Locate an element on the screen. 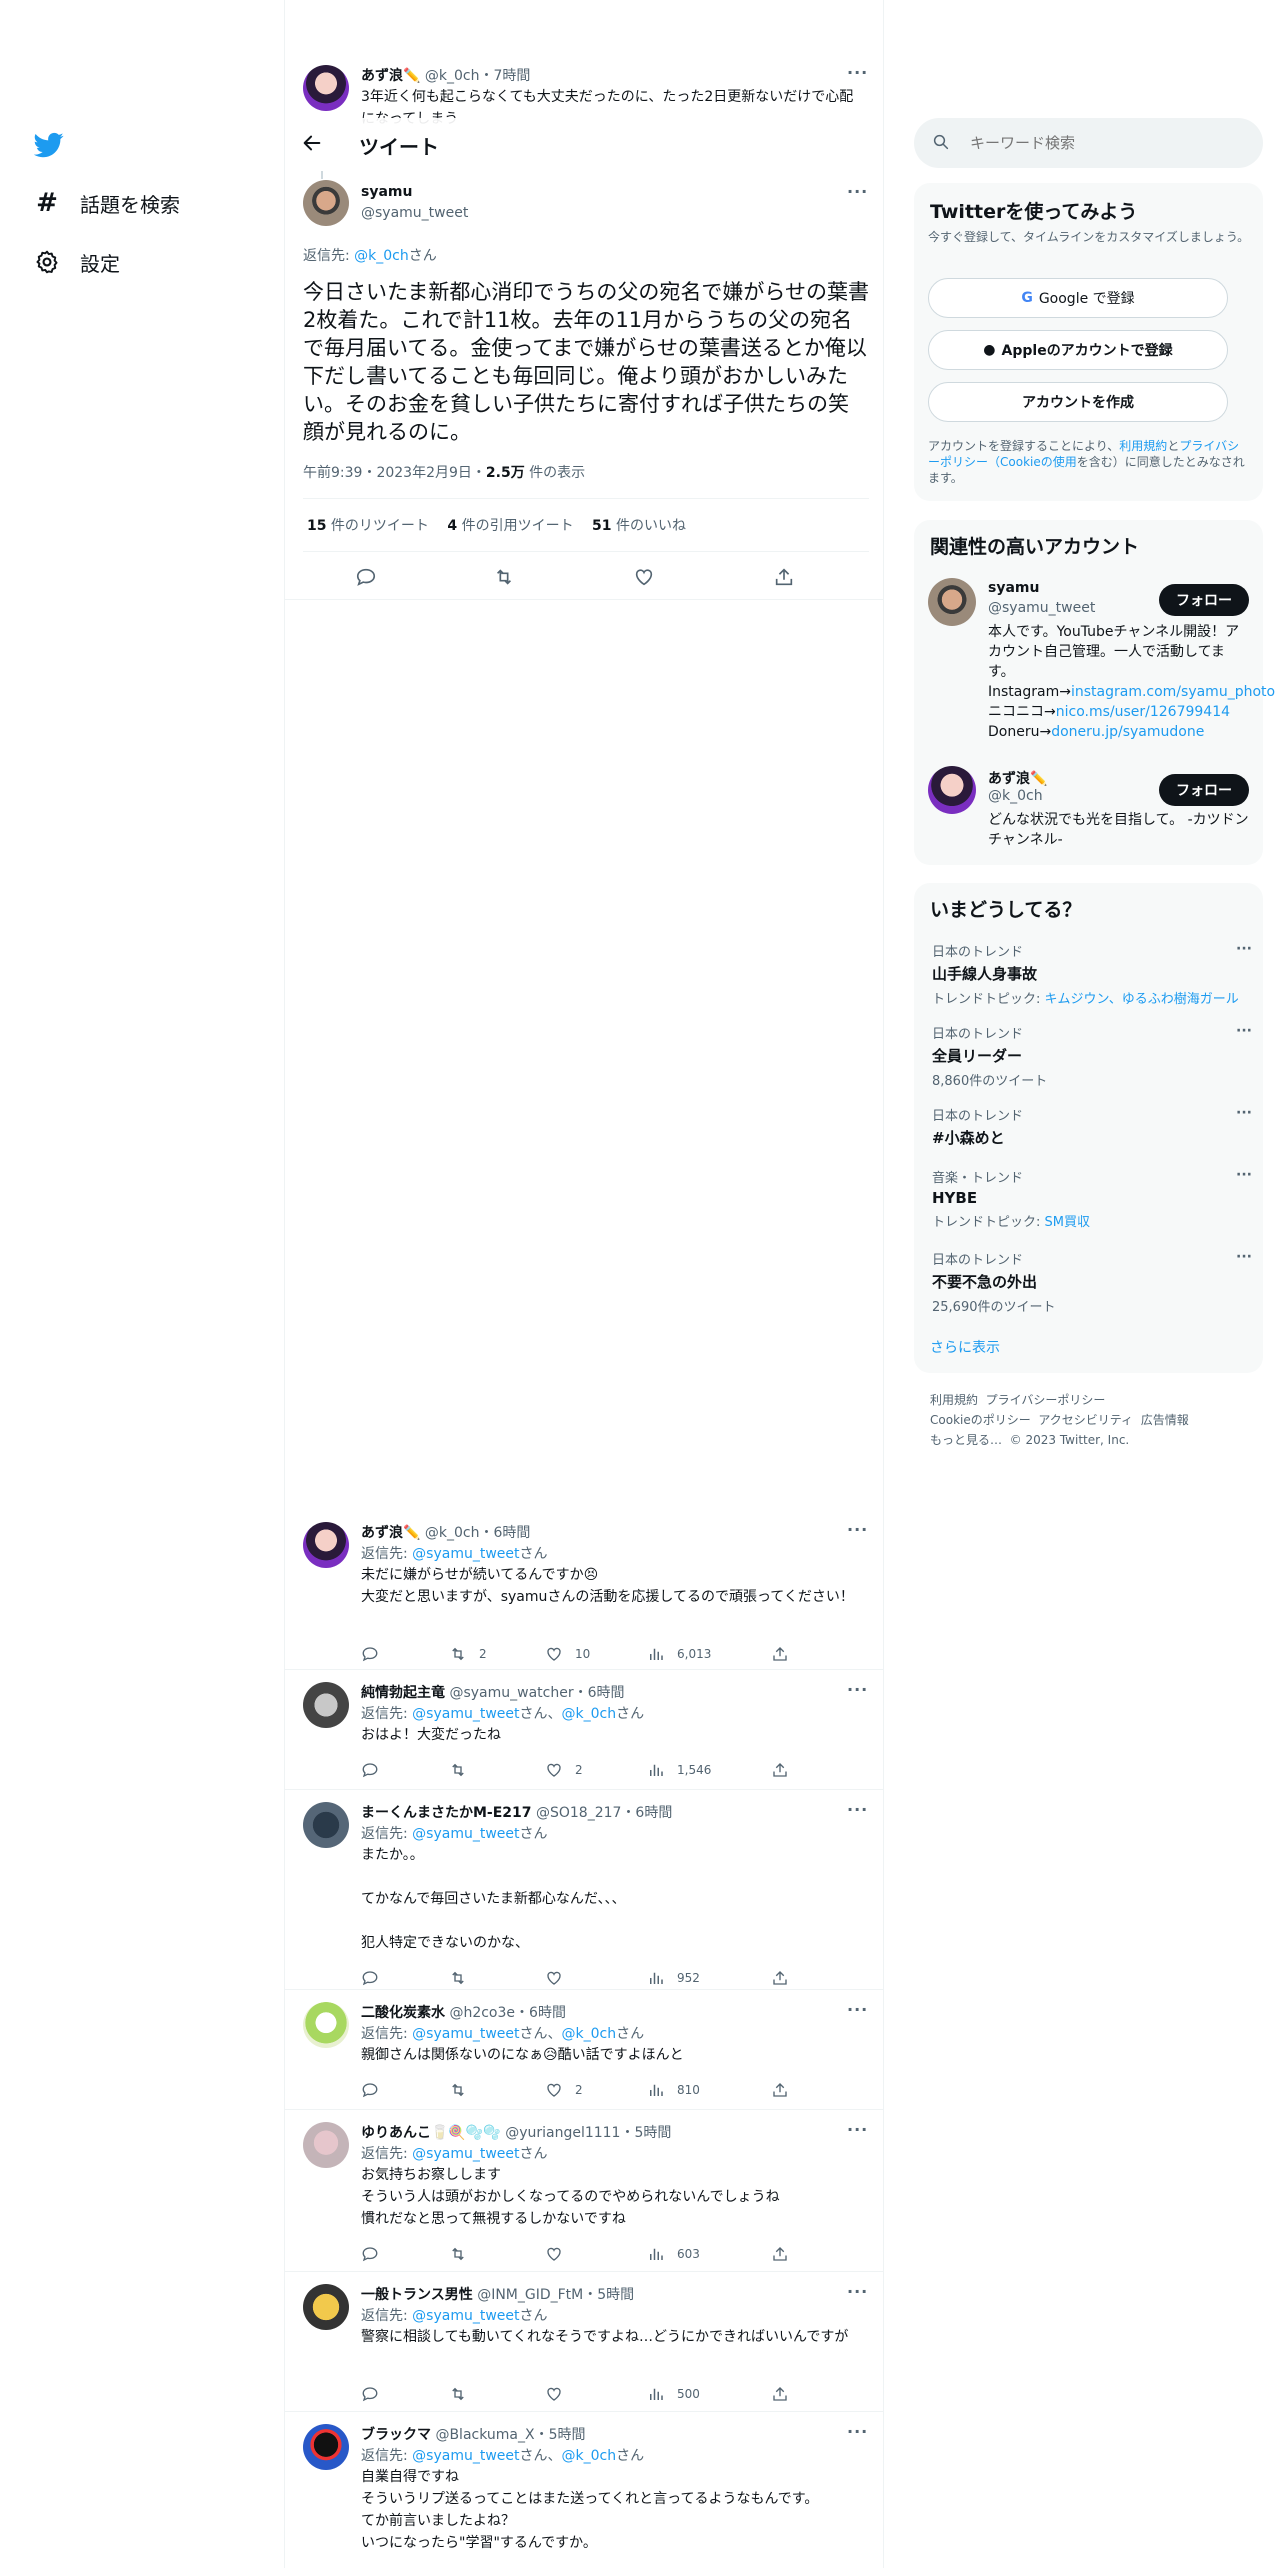 This screenshot has height=2568, width=1284. author-handle: @yuriangel1111 is located at coordinates (562, 2133).